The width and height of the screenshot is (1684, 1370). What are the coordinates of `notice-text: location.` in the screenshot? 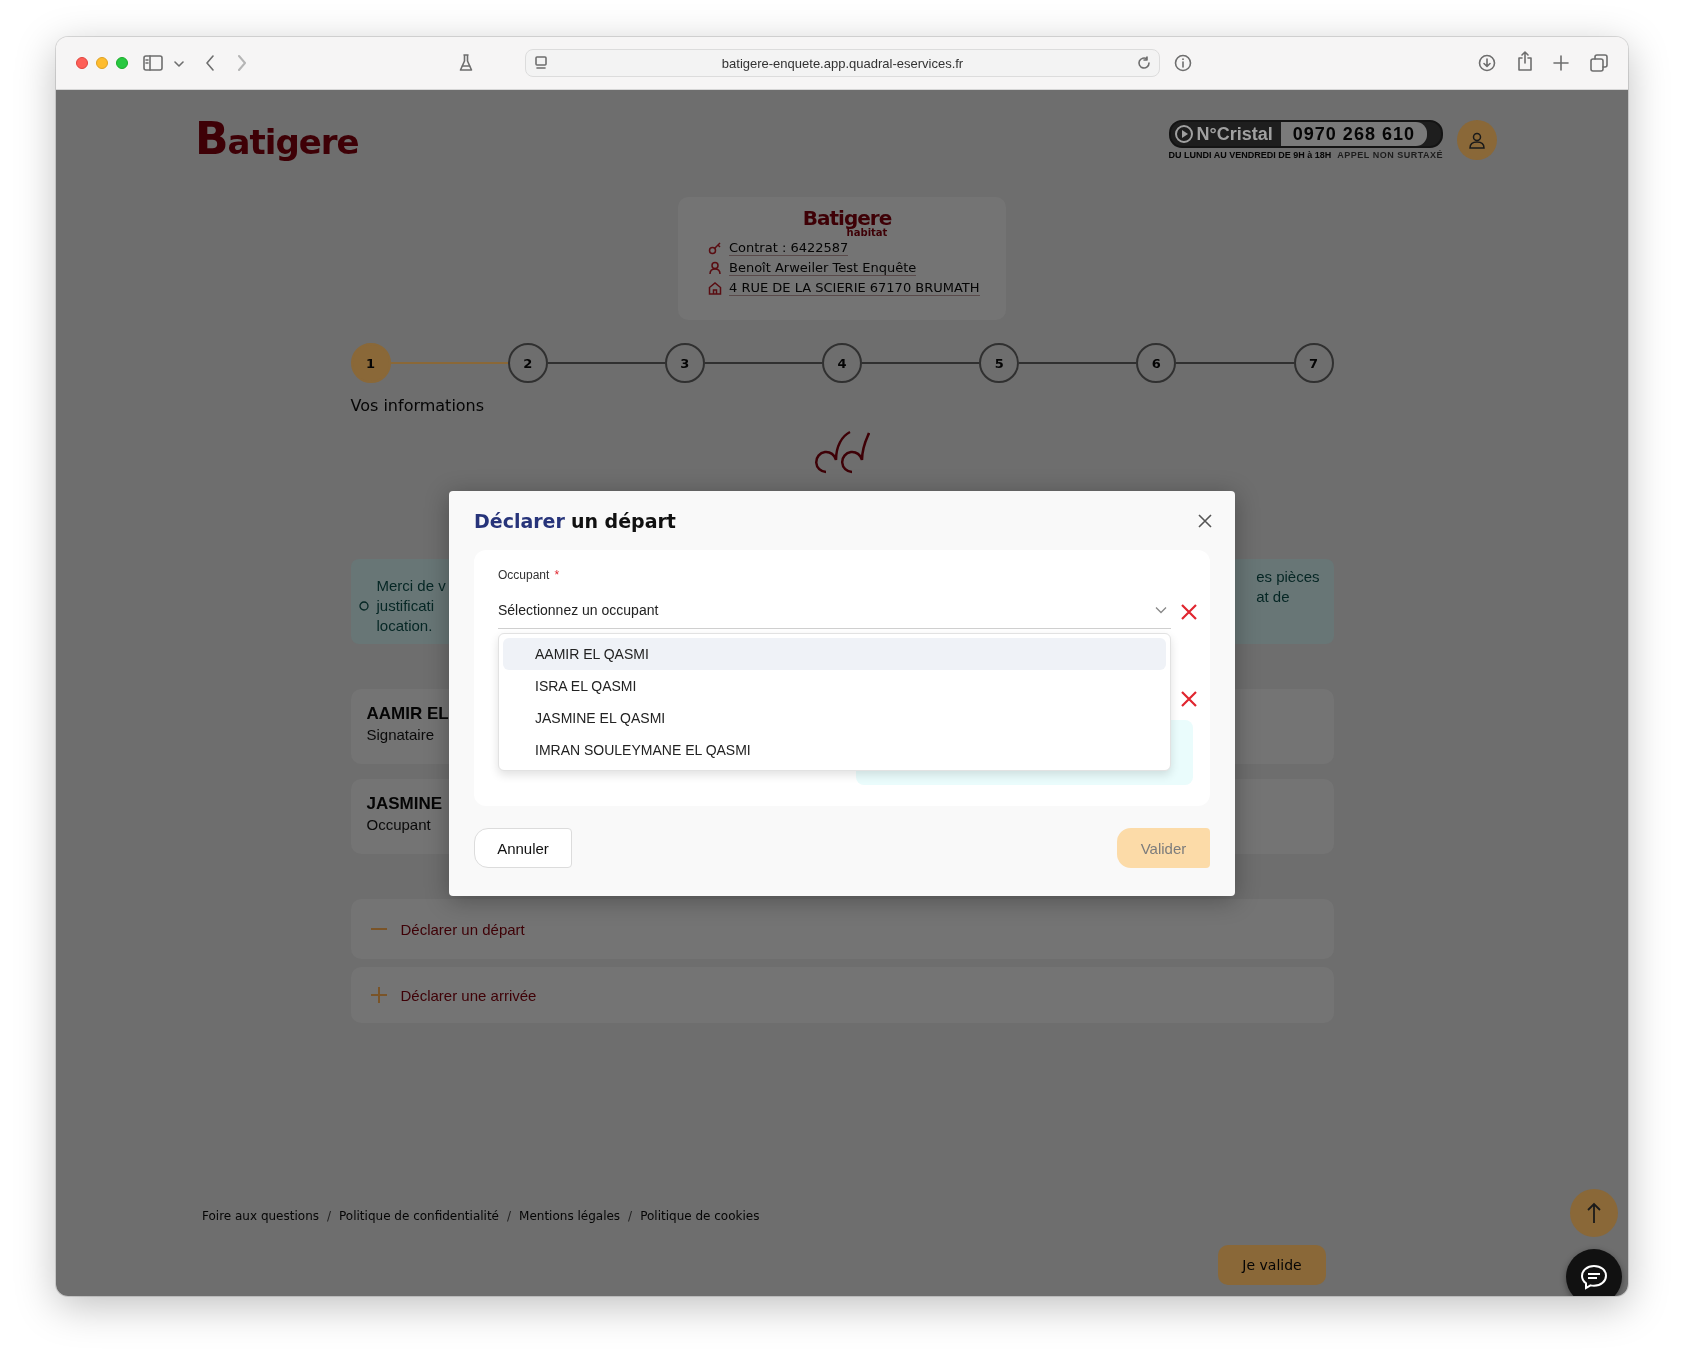 It's located at (405, 625).